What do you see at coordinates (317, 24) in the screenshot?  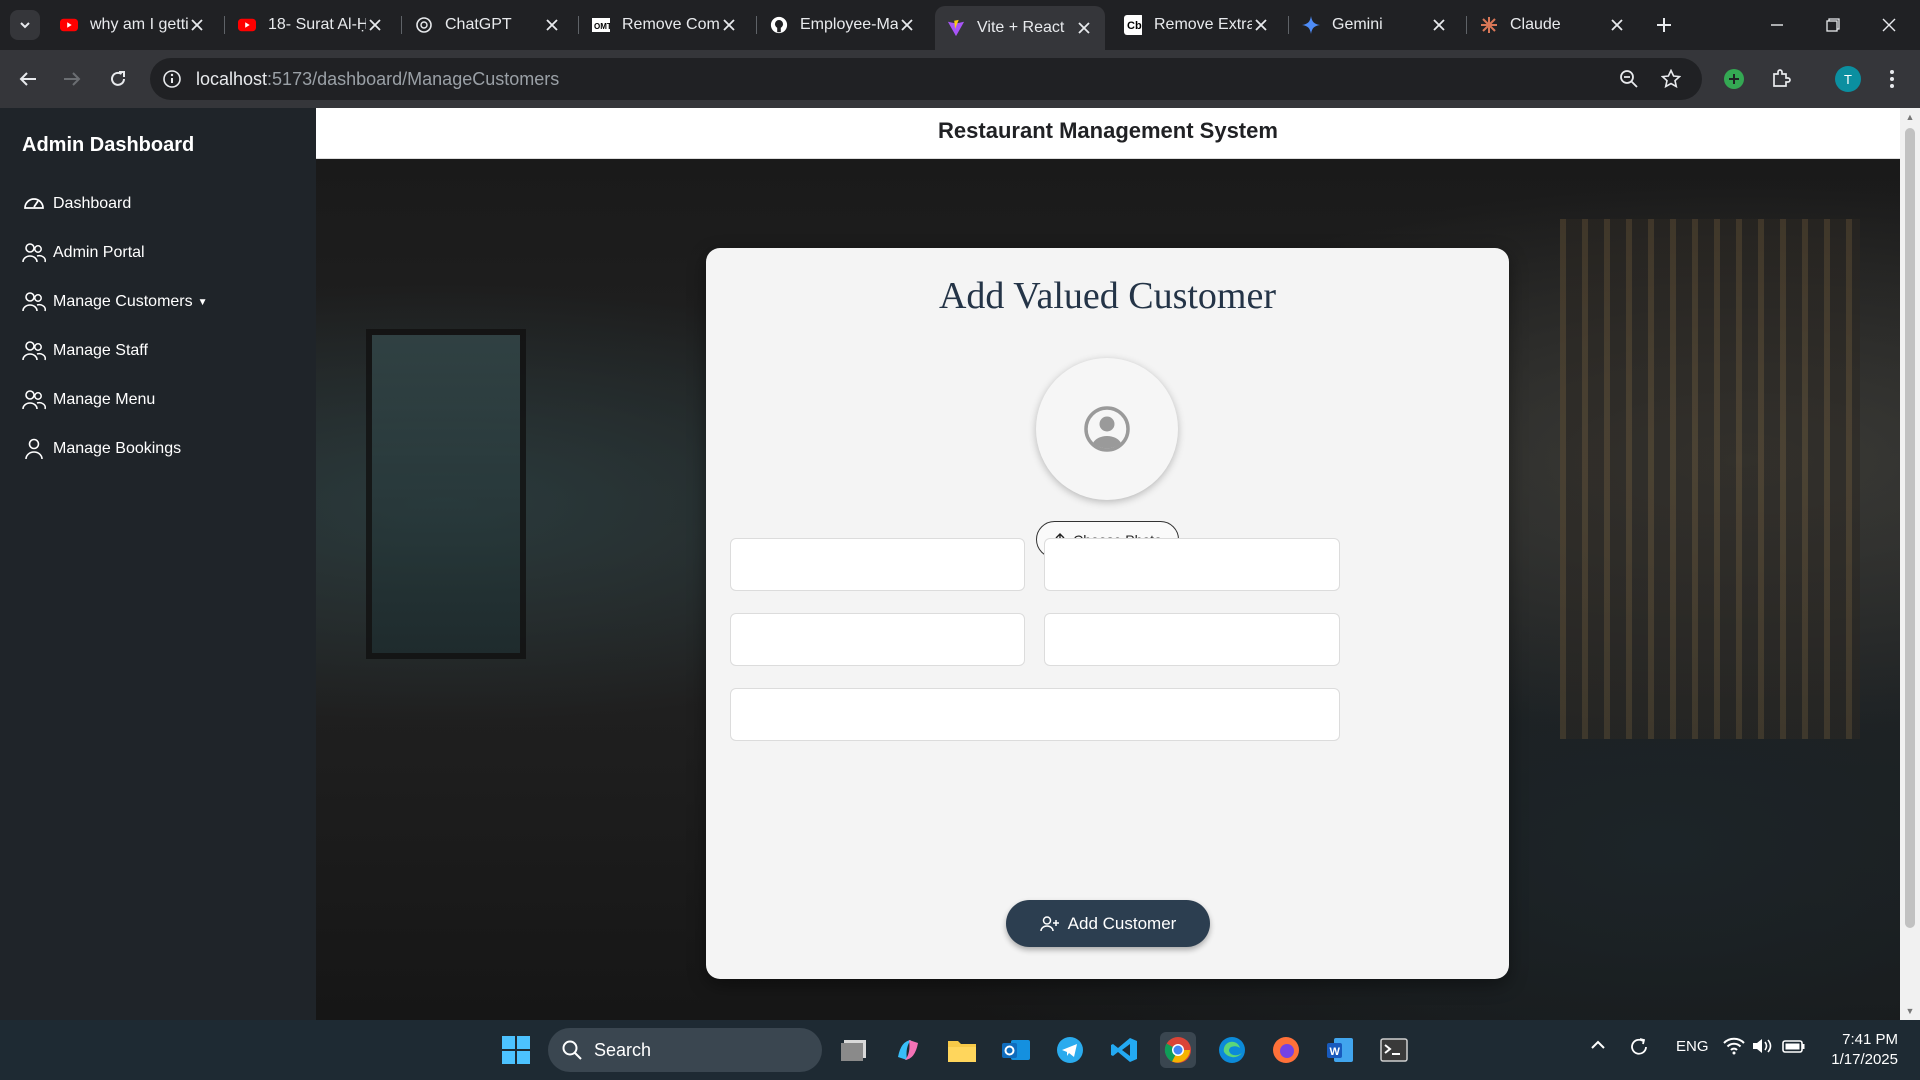 I see `tab-title: 18- Surat Al-Ḥ` at bounding box center [317, 24].